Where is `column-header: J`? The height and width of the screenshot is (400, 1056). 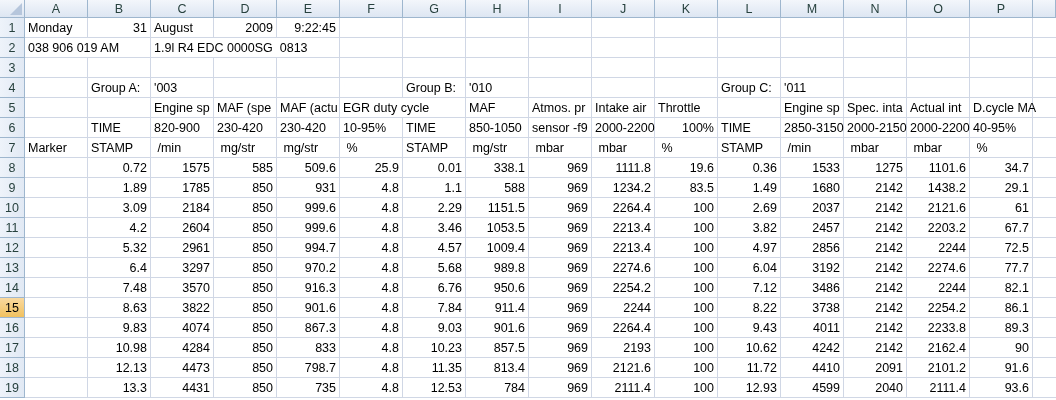
column-header: J is located at coordinates (623, 9).